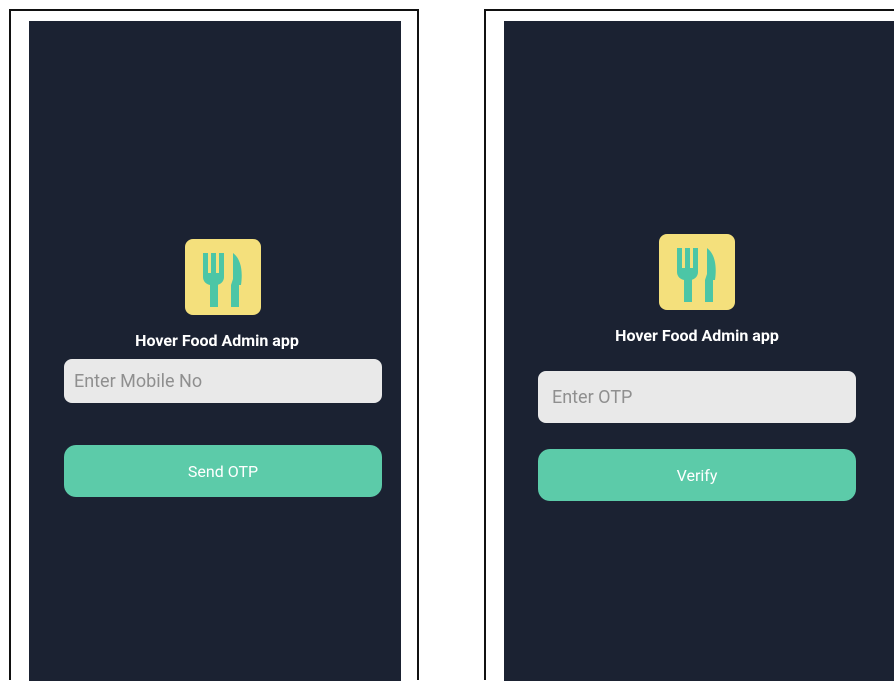  What do you see at coordinates (697, 397) in the screenshot?
I see `otp-input: Enter OTP` at bounding box center [697, 397].